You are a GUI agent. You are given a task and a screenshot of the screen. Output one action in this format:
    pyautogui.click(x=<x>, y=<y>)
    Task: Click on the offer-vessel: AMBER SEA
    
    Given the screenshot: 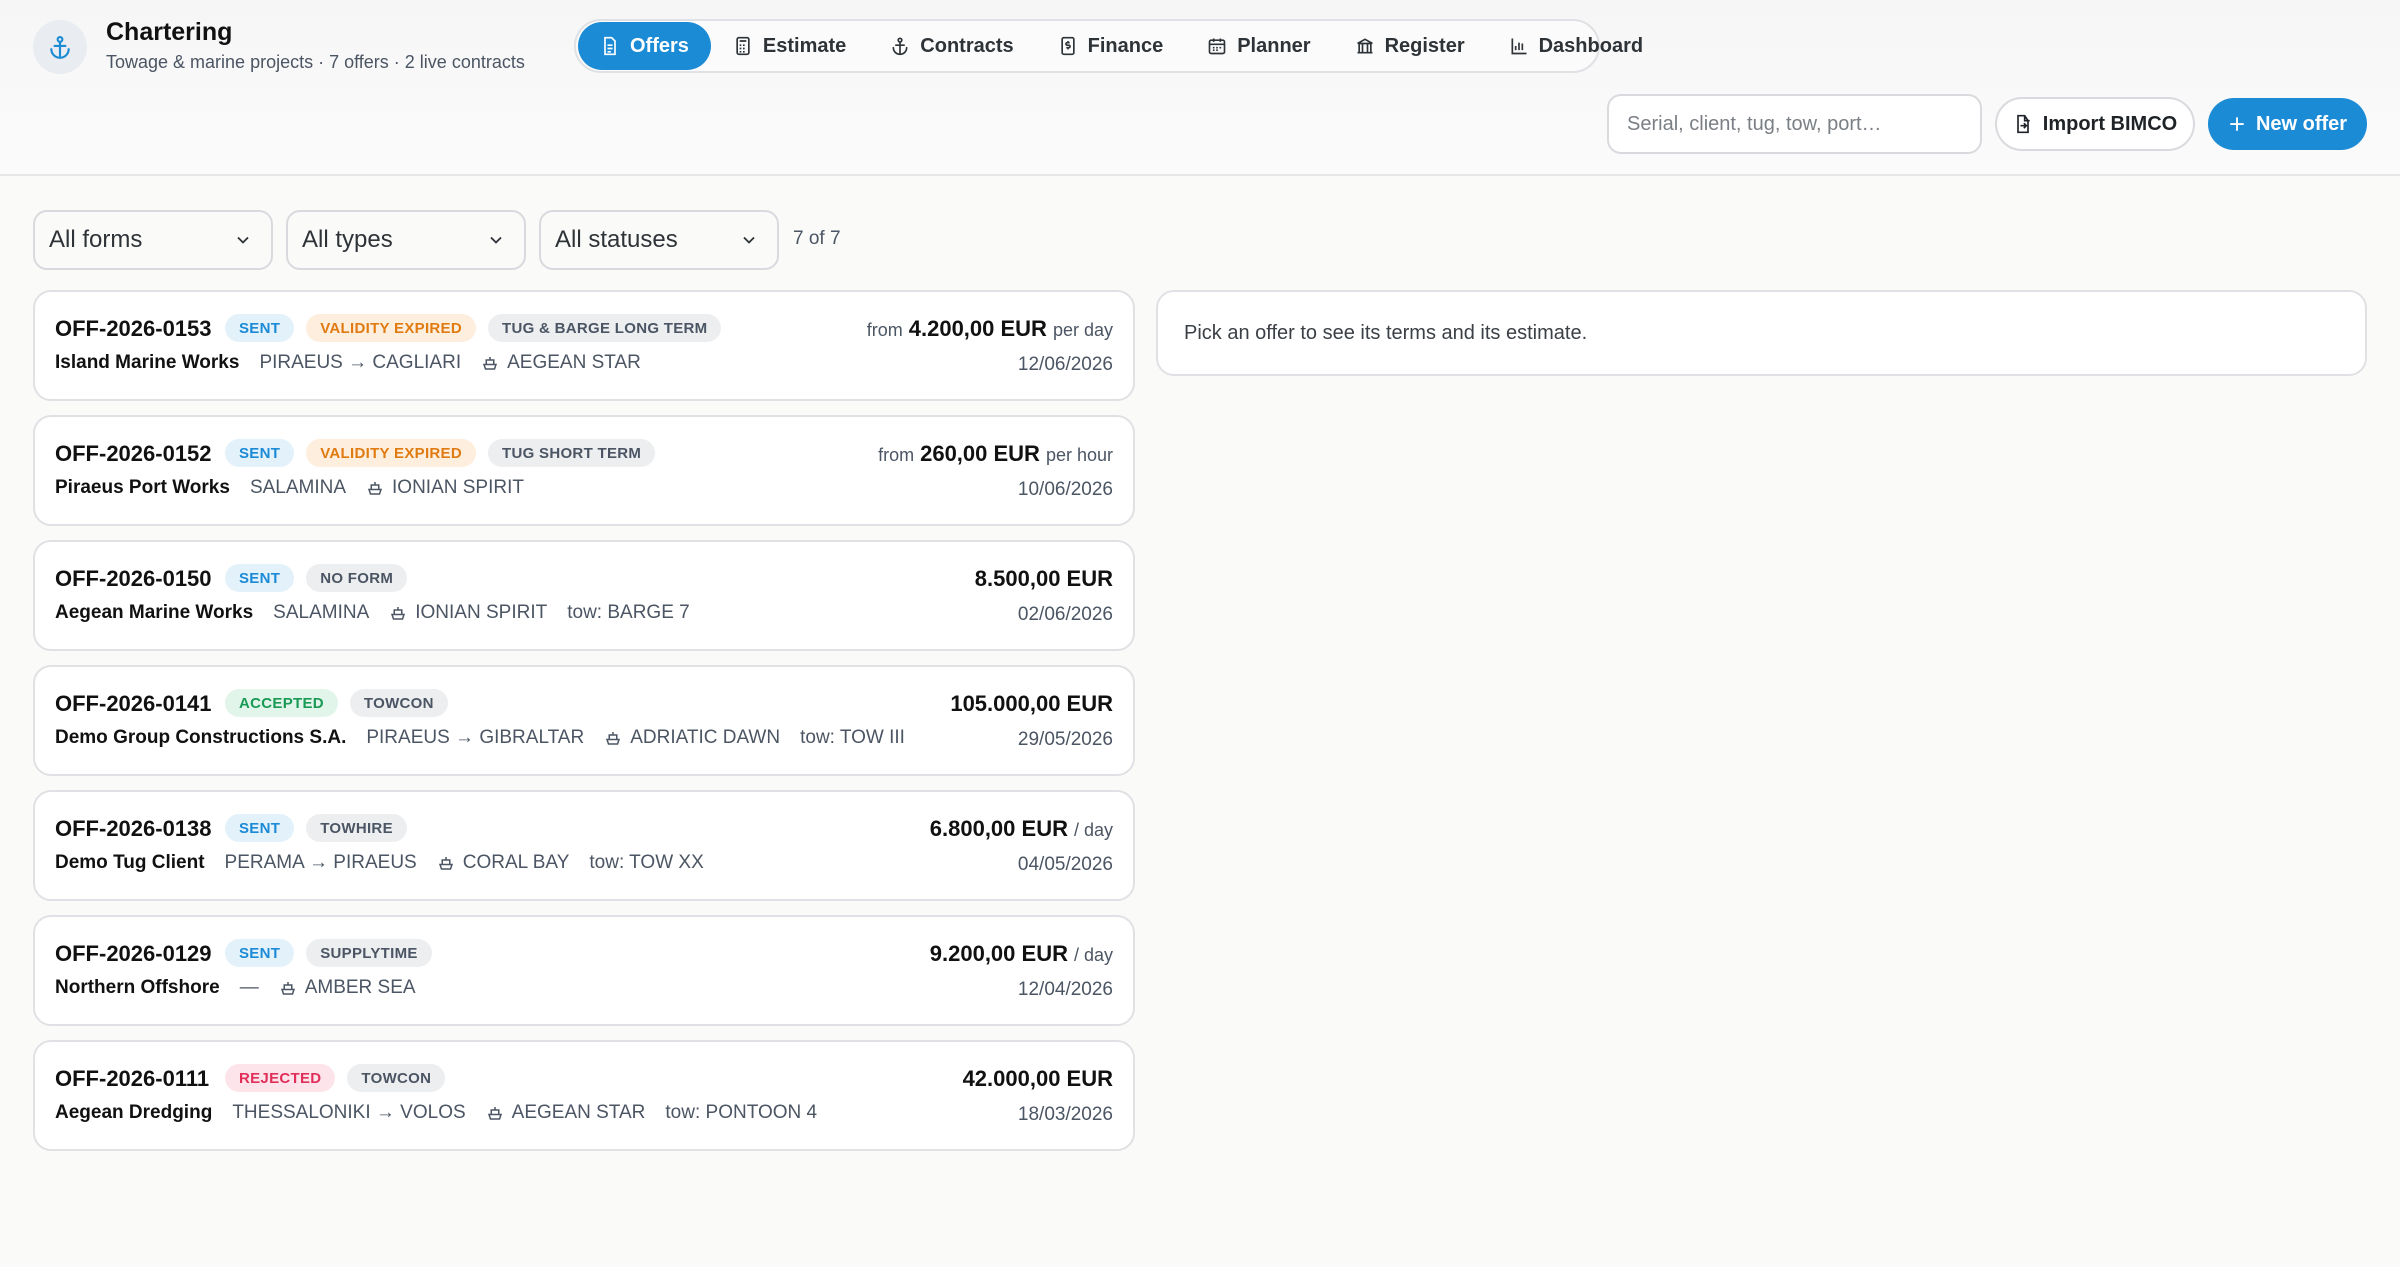 What is the action you would take?
    pyautogui.click(x=347, y=988)
    